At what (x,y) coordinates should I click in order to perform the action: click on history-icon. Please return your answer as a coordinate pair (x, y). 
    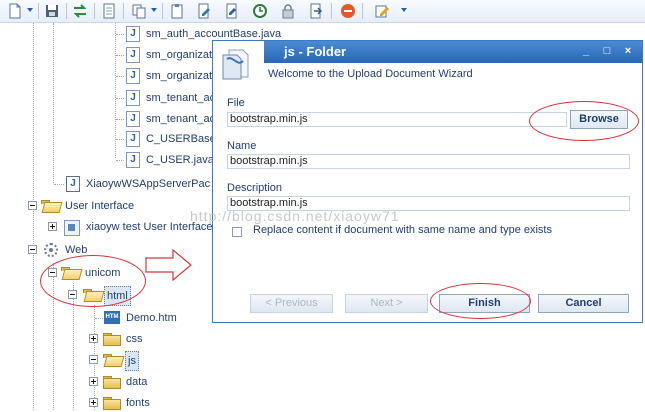
    Looking at the image, I should click on (260, 11).